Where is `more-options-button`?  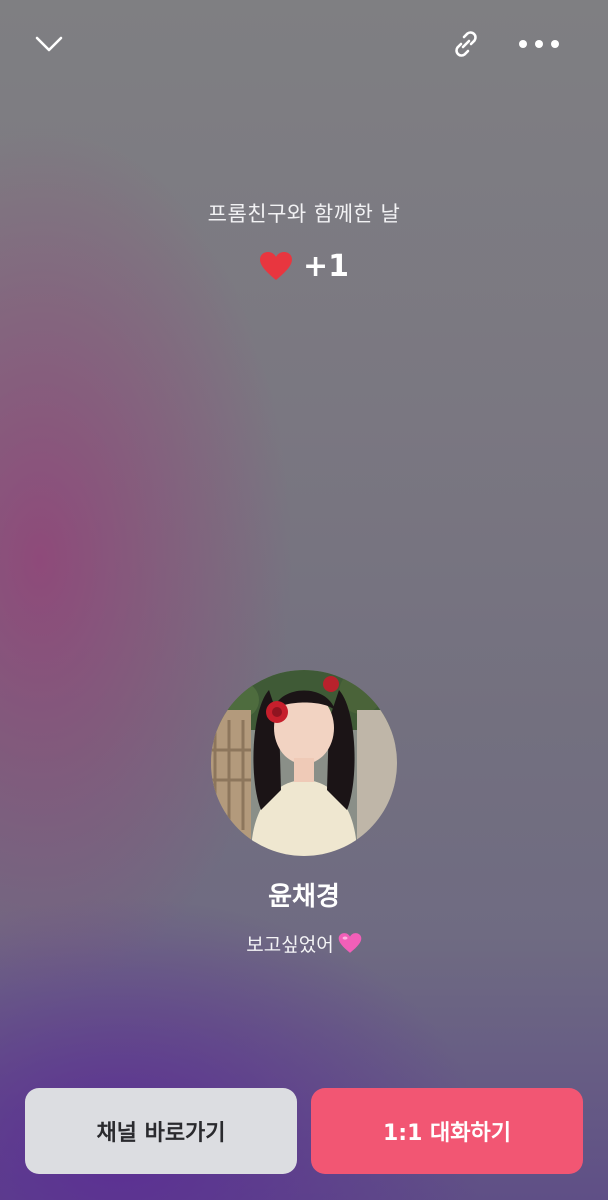
more-options-button is located at coordinates (539, 44).